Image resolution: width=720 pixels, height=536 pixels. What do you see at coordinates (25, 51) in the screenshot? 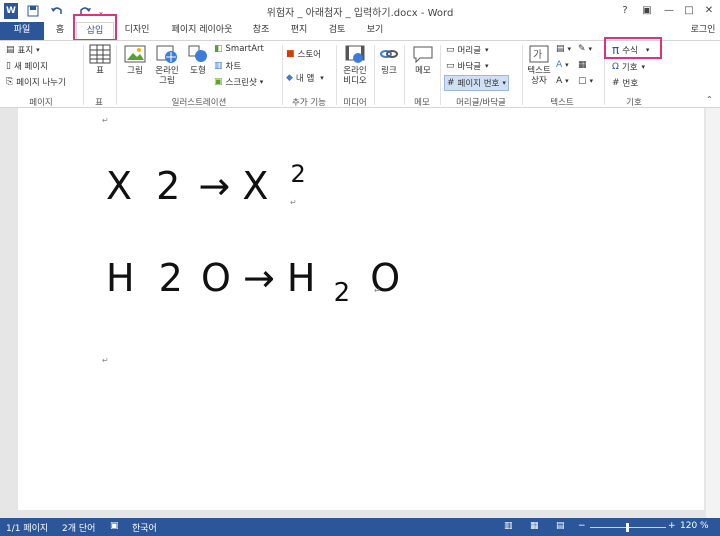
I see `cover-page-label: 표지` at bounding box center [25, 51].